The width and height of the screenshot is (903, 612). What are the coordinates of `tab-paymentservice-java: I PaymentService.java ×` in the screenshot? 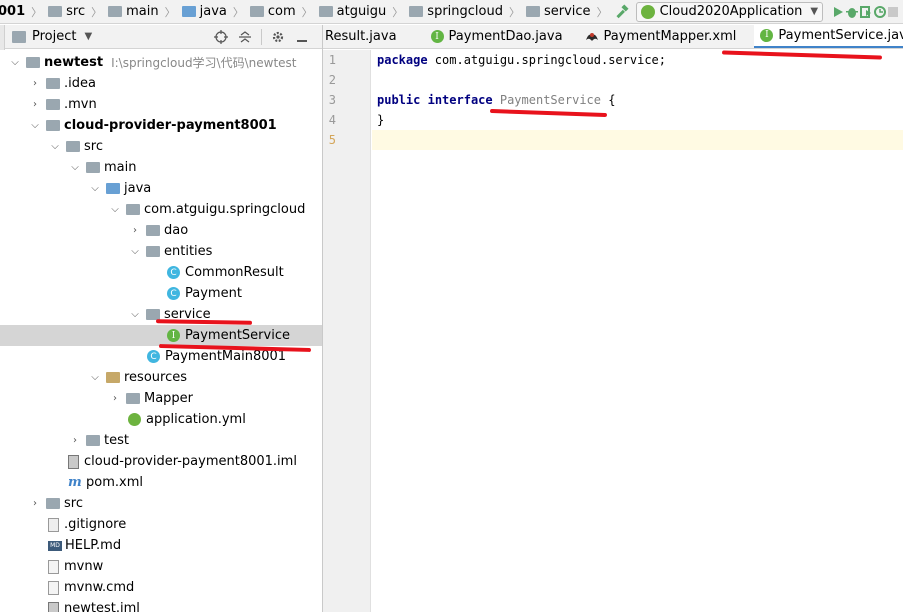 It's located at (828, 36).